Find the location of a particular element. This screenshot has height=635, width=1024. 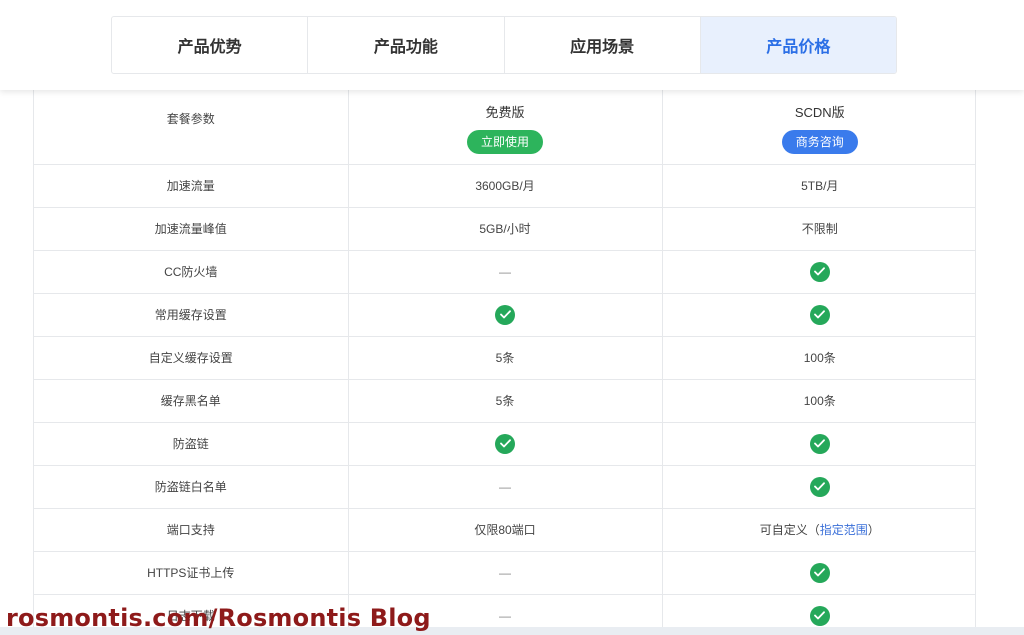

value-text: 5TB/月 is located at coordinates (820, 186).